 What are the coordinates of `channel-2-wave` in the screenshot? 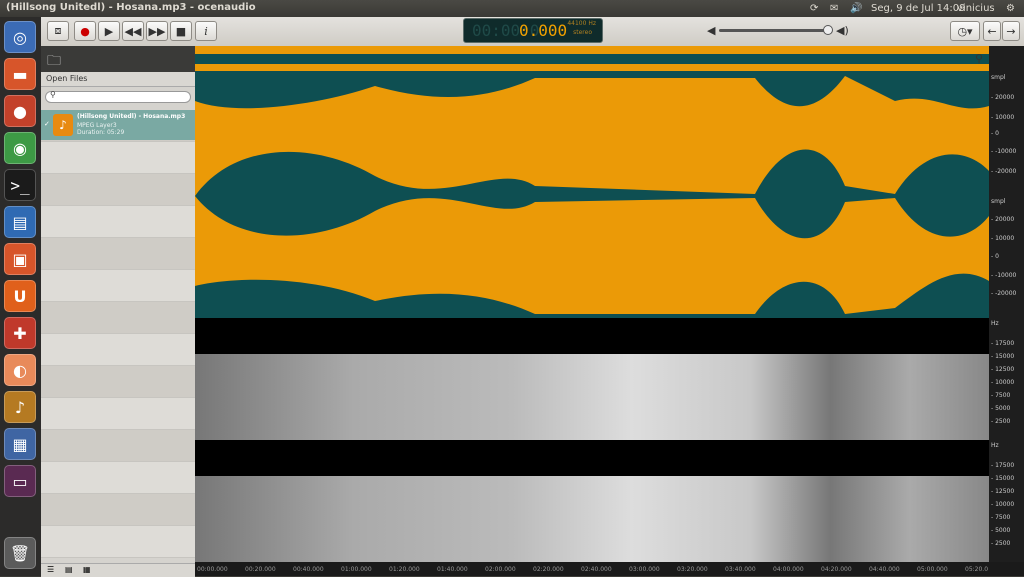 It's located at (592, 295).